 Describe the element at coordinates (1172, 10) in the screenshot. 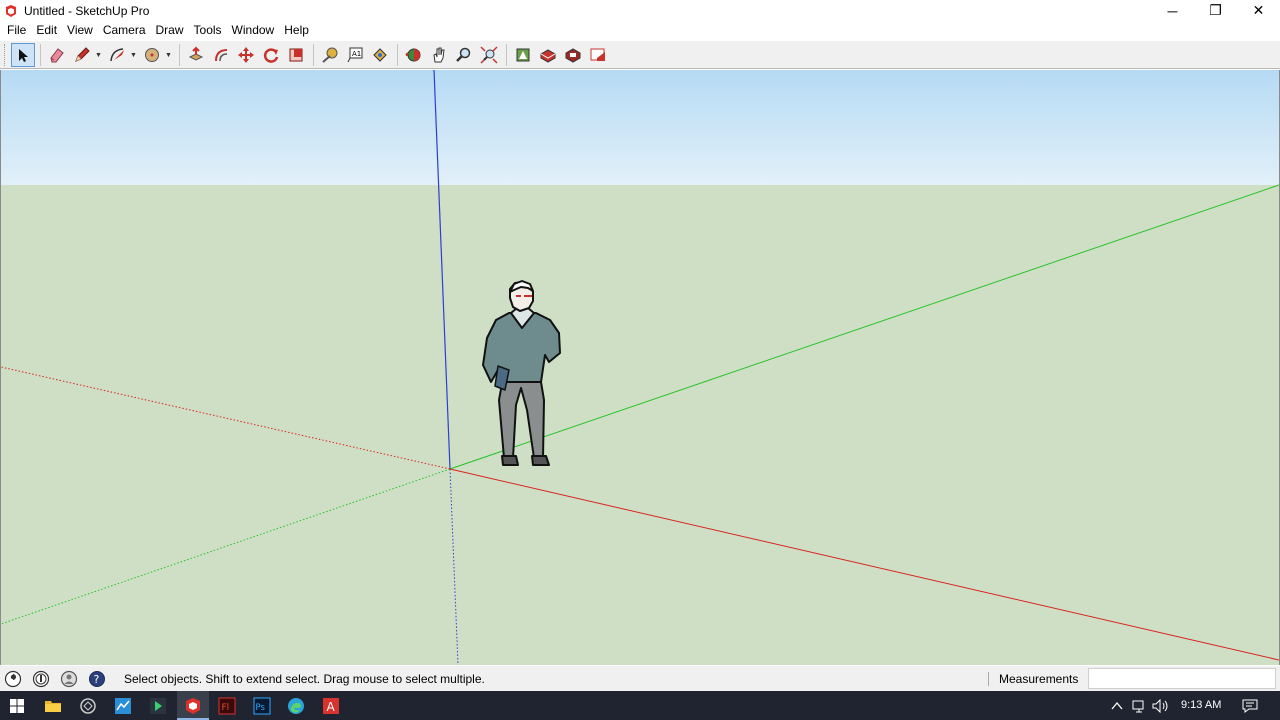

I see `minimize-button: ─` at that location.